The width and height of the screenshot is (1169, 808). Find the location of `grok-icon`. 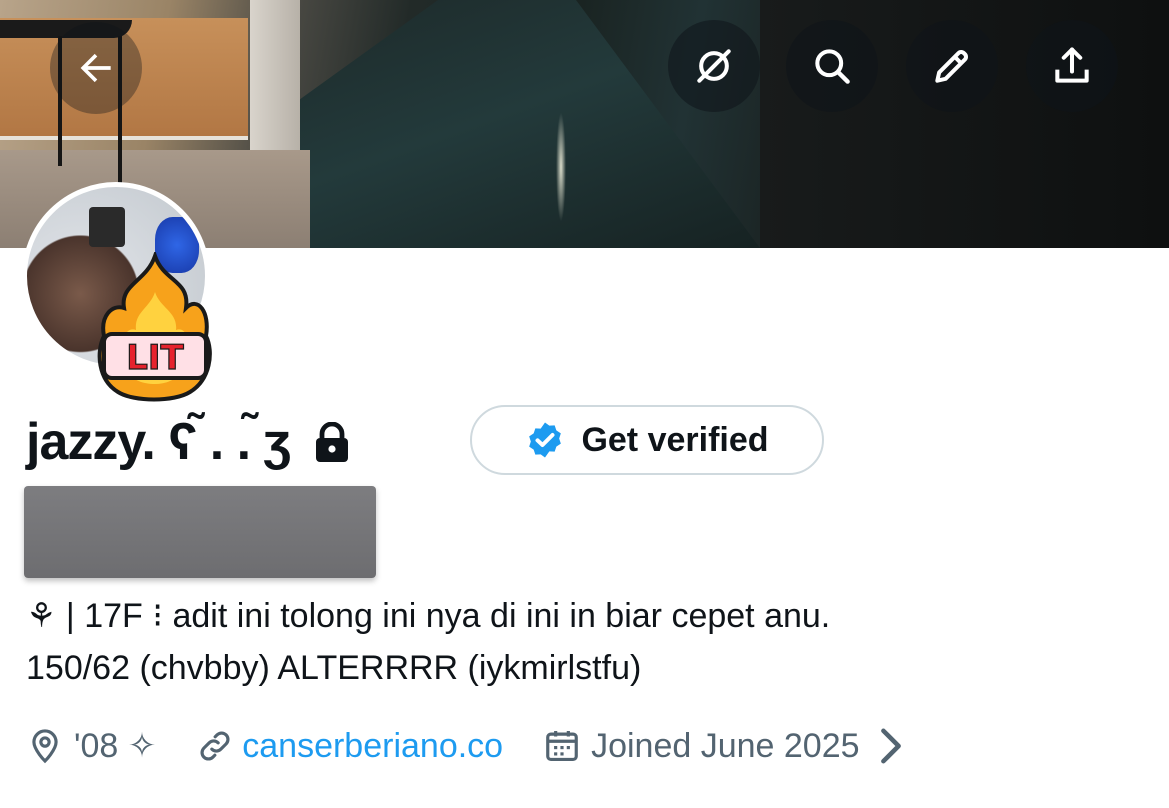

grok-icon is located at coordinates (714, 66).